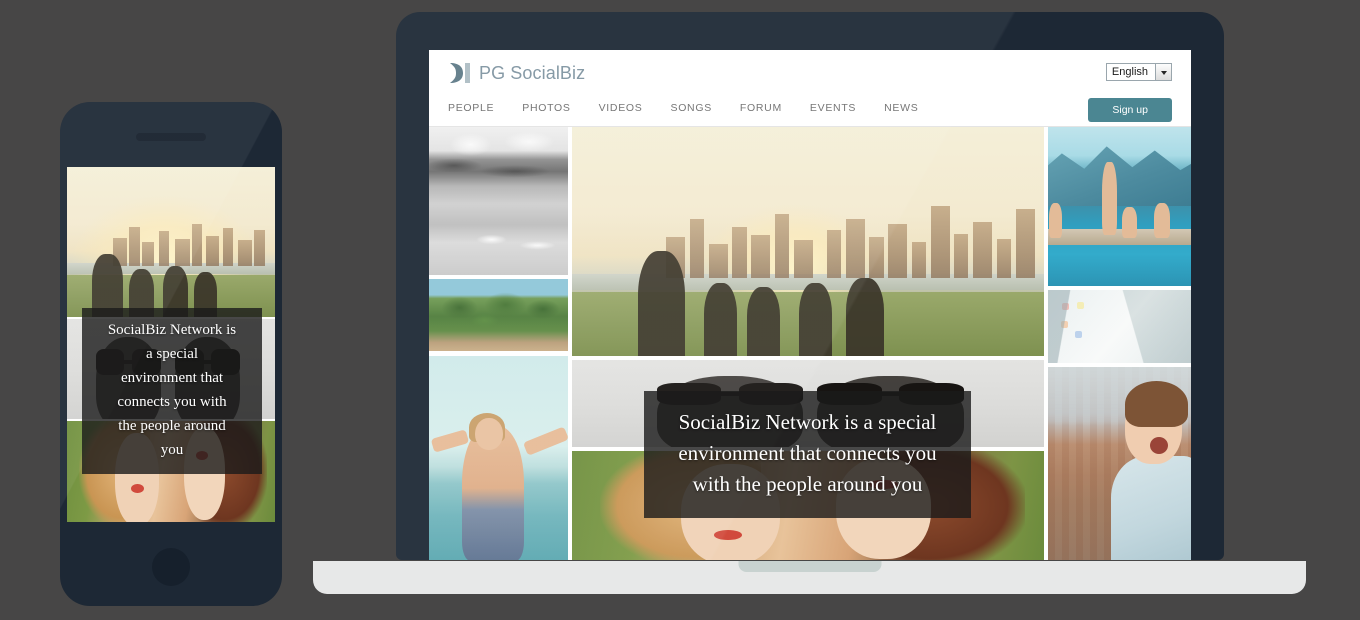 The height and width of the screenshot is (620, 1360). Describe the element at coordinates (808, 241) in the screenshot. I see `gallery-tile-center-top` at that location.